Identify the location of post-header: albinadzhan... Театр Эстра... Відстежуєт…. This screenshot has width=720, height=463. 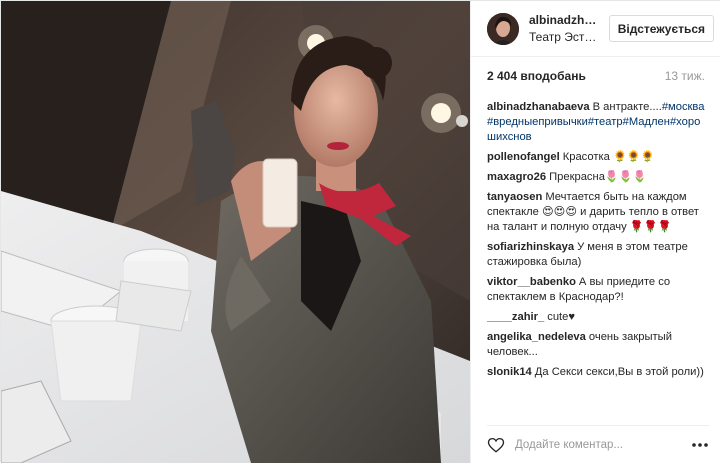
(595, 29).